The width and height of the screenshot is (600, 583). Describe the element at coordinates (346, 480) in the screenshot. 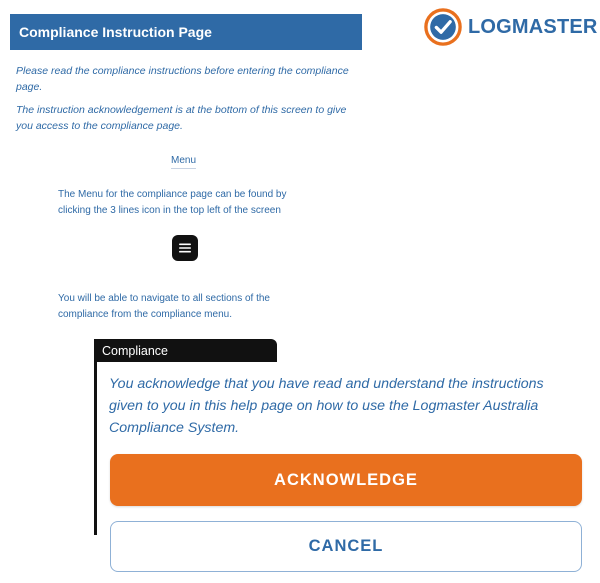

I see `acknowledge-button: ACKNOWLEDGE` at that location.